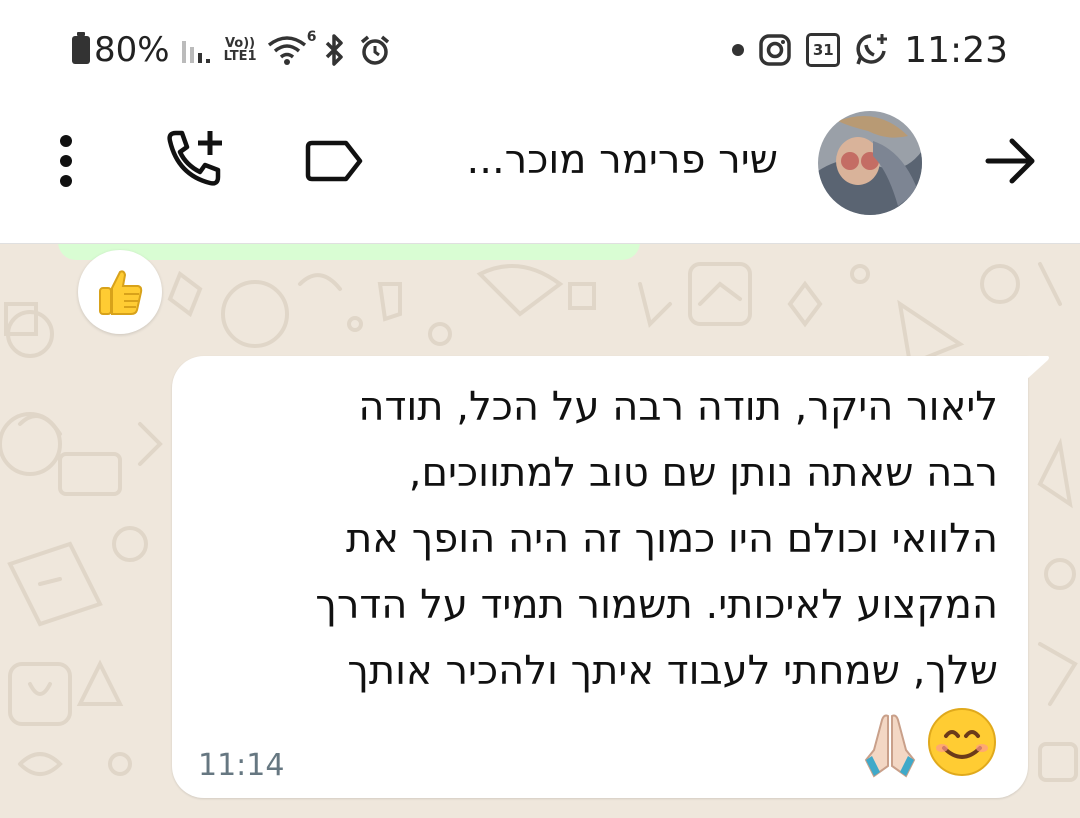  I want to click on label-tag-icon, so click(334, 161).